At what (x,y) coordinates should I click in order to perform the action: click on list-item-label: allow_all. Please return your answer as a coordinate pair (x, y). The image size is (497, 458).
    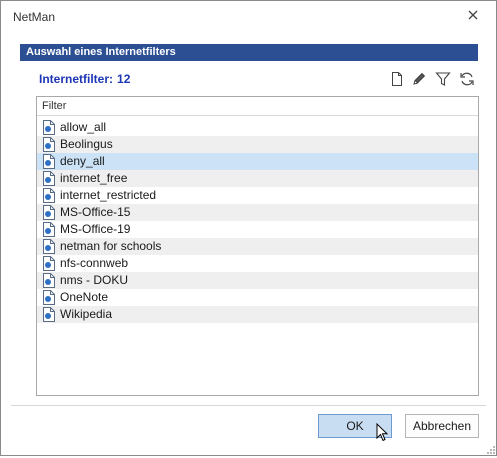
    Looking at the image, I should click on (83, 127).